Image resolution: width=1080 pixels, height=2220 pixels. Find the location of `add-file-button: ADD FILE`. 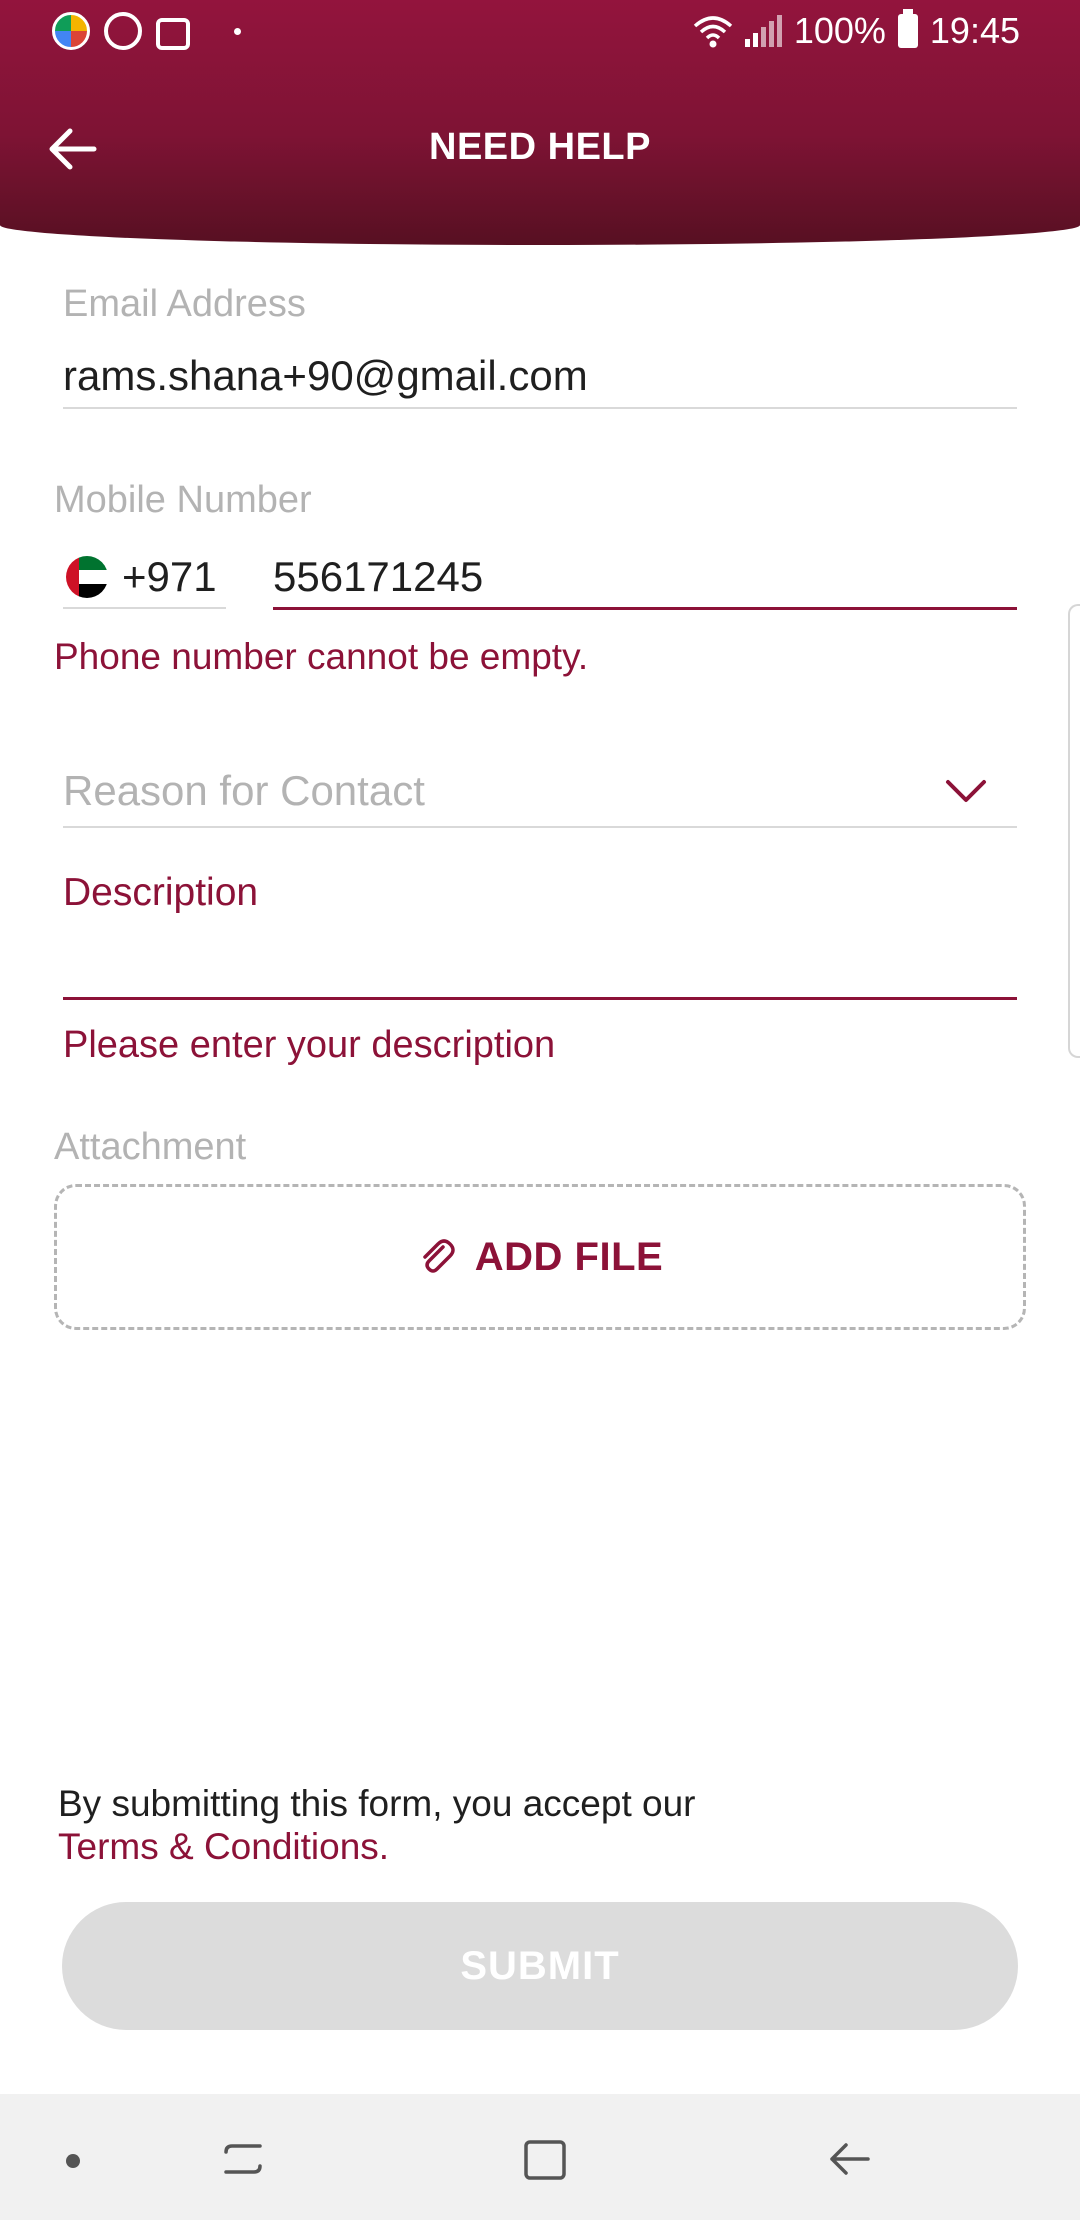

add-file-button: ADD FILE is located at coordinates (540, 1257).